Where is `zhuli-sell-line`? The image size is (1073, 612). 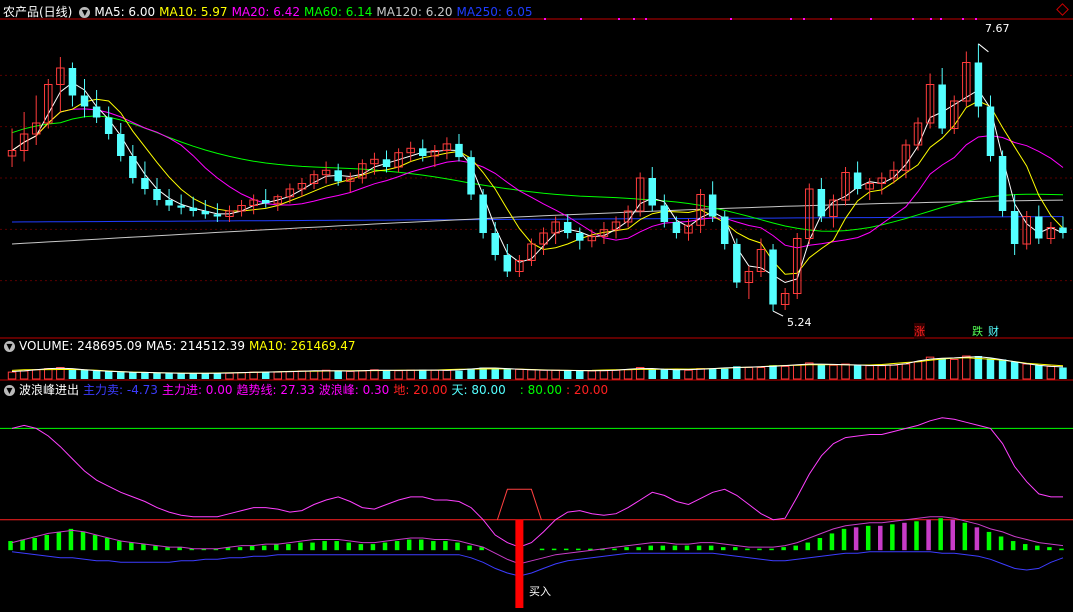 zhuli-sell-line is located at coordinates (537, 564).